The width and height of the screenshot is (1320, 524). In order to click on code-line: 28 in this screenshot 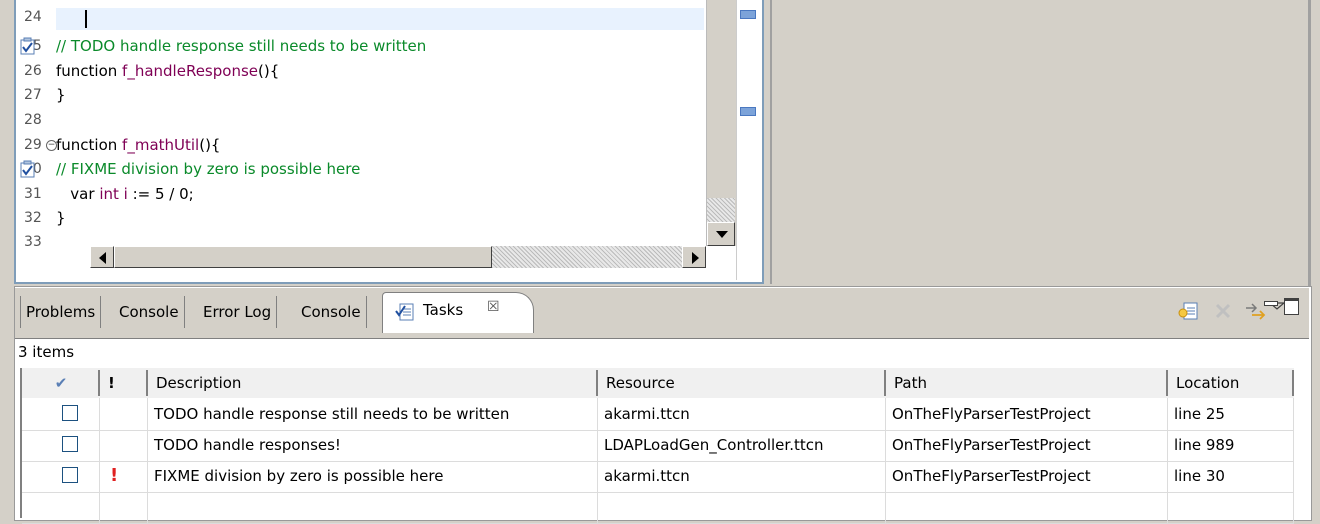, I will do `click(350, 120)`.